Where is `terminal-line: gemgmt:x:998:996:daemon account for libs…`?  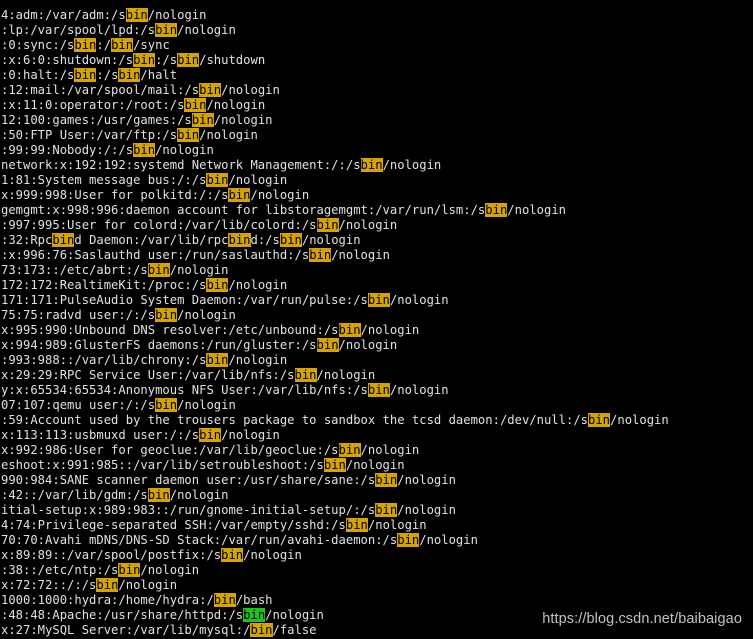 terminal-line: gemgmt:x:998:996:daemon account for libs… is located at coordinates (377, 210).